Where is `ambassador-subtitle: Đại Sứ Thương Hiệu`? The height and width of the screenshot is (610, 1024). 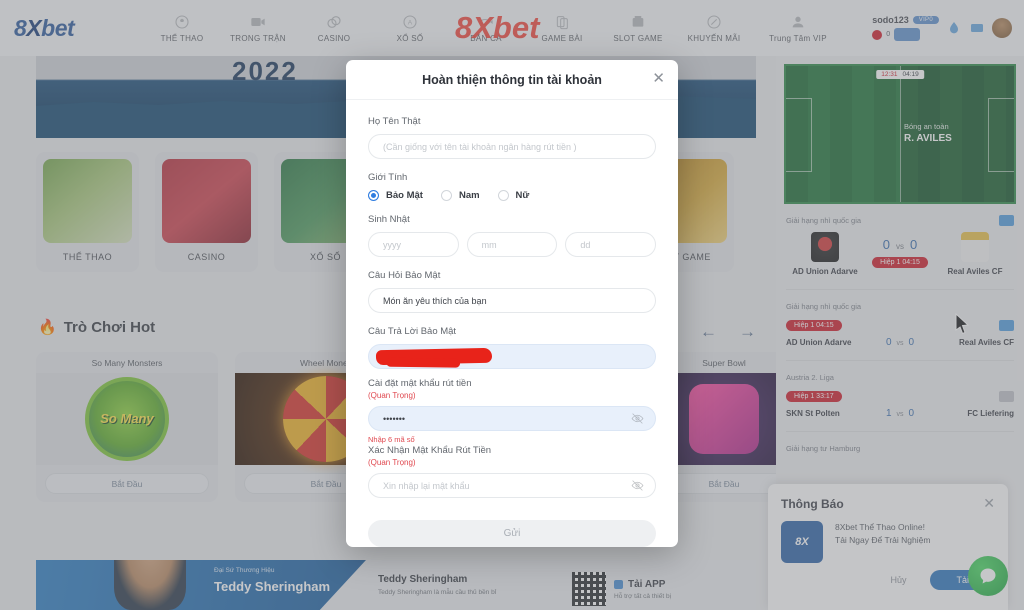
ambassador-subtitle: Đại Sứ Thương Hiệu is located at coordinates (244, 570).